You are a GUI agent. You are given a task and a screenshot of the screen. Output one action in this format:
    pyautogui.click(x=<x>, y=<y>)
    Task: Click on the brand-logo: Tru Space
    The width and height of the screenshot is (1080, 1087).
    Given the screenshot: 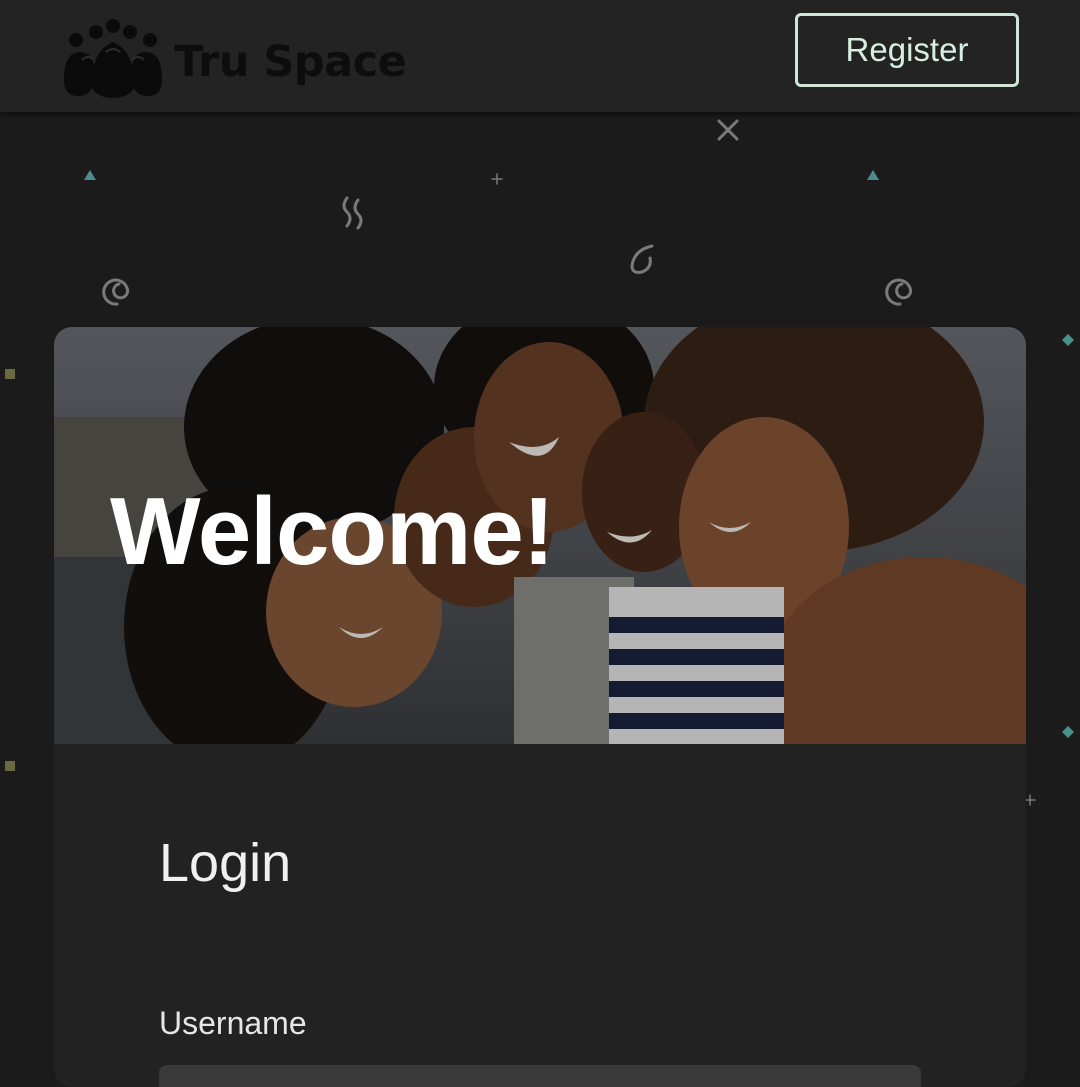 What is the action you would take?
    pyautogui.click(x=232, y=59)
    